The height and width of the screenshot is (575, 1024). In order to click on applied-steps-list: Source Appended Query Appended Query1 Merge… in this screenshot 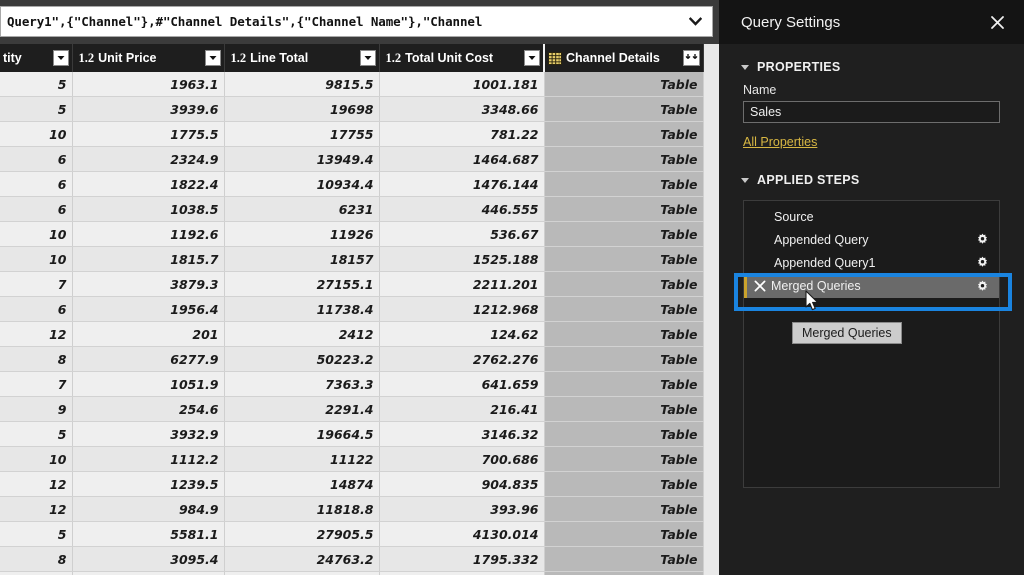, I will do `click(871, 344)`.